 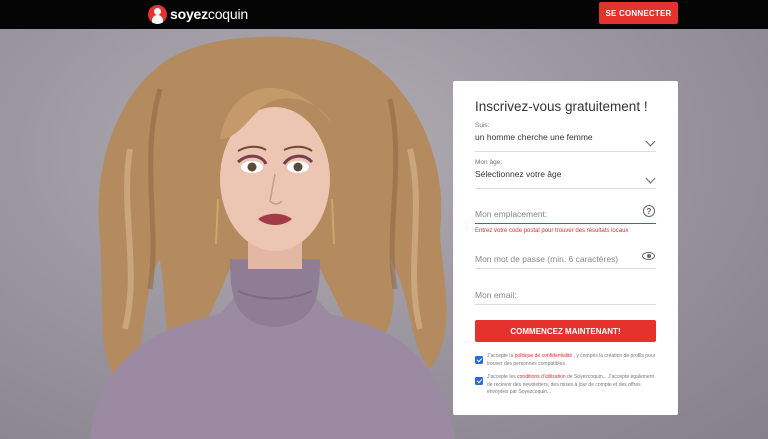 I want to click on suis-label: Suis:, so click(x=482, y=125).